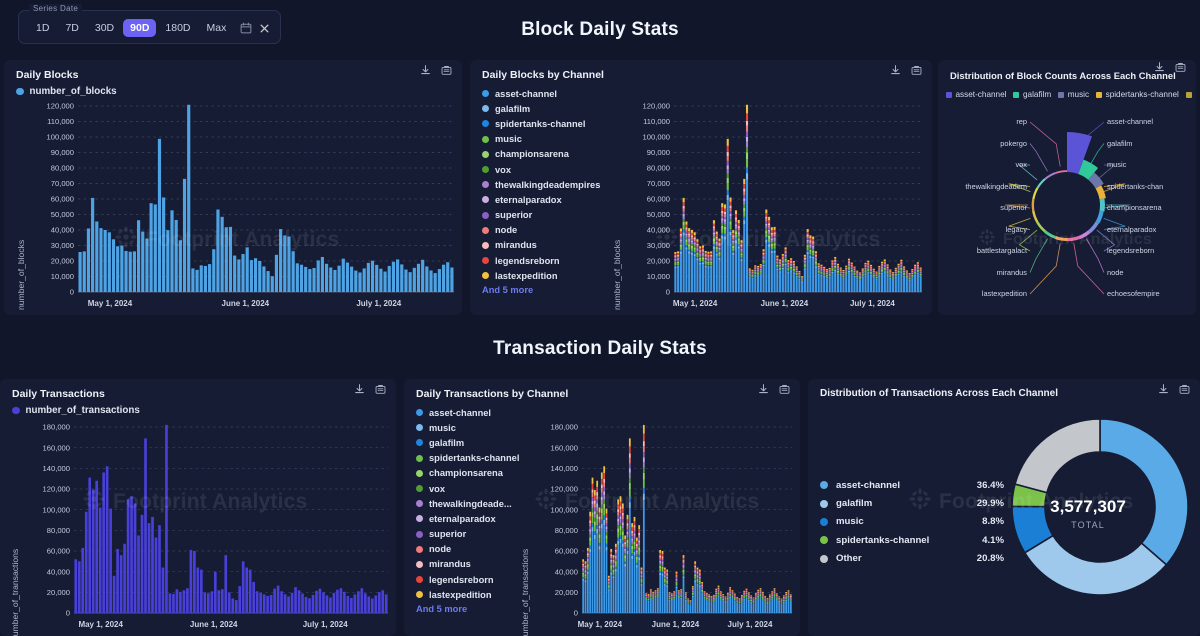 The image size is (1200, 636). What do you see at coordinates (658, 183) in the screenshot?
I see `svg-text: 70,000` at bounding box center [658, 183].